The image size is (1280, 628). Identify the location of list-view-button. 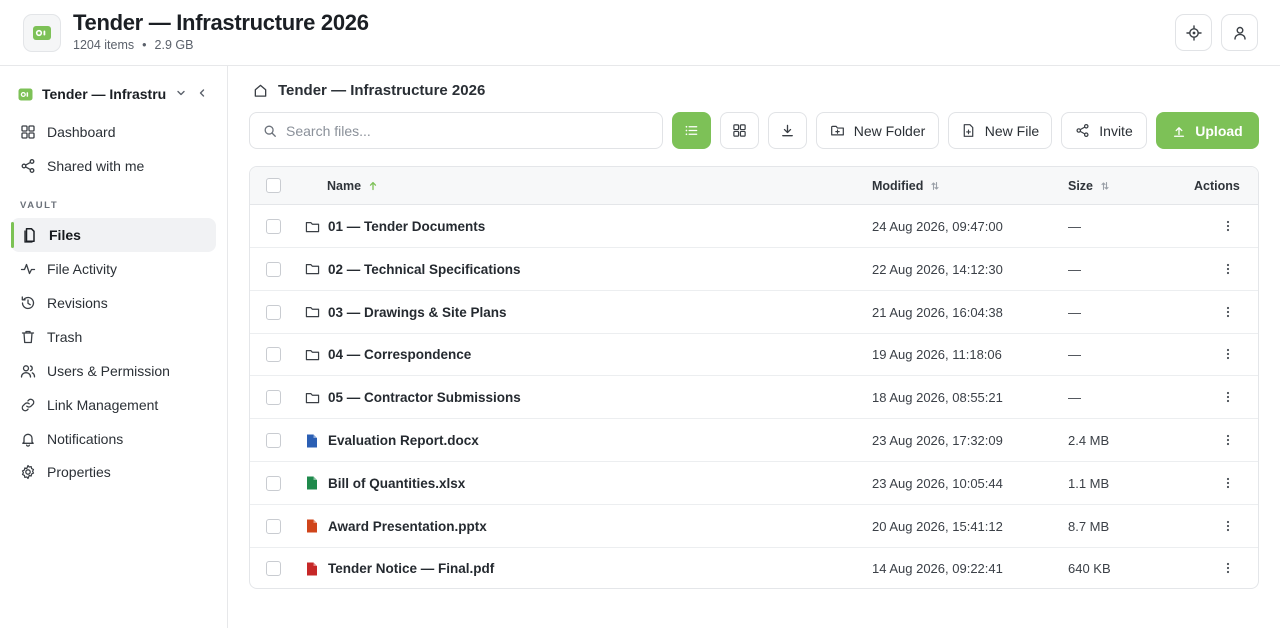
(691, 130).